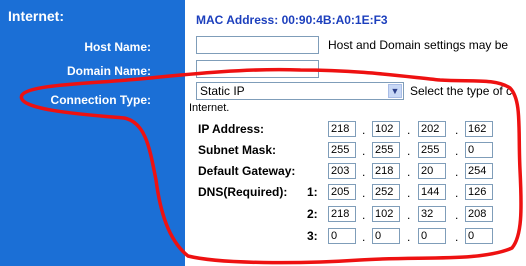 This screenshot has height=266, width=526. Describe the element at coordinates (479, 192) in the screenshot. I see `dns1-octet-4: 126` at that location.